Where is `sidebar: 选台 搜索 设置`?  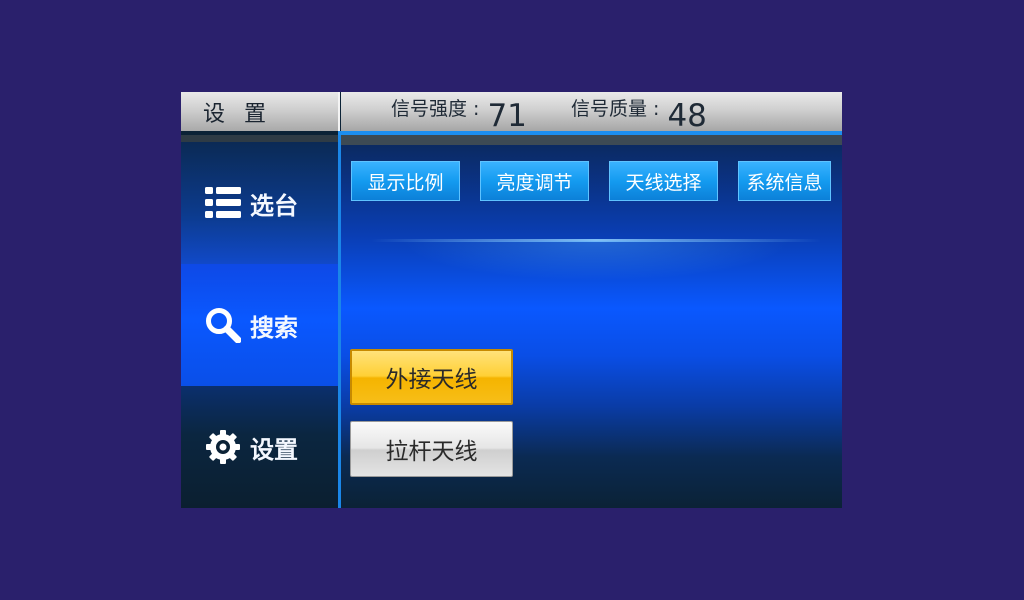 sidebar: 选台 搜索 设置 is located at coordinates (259, 325).